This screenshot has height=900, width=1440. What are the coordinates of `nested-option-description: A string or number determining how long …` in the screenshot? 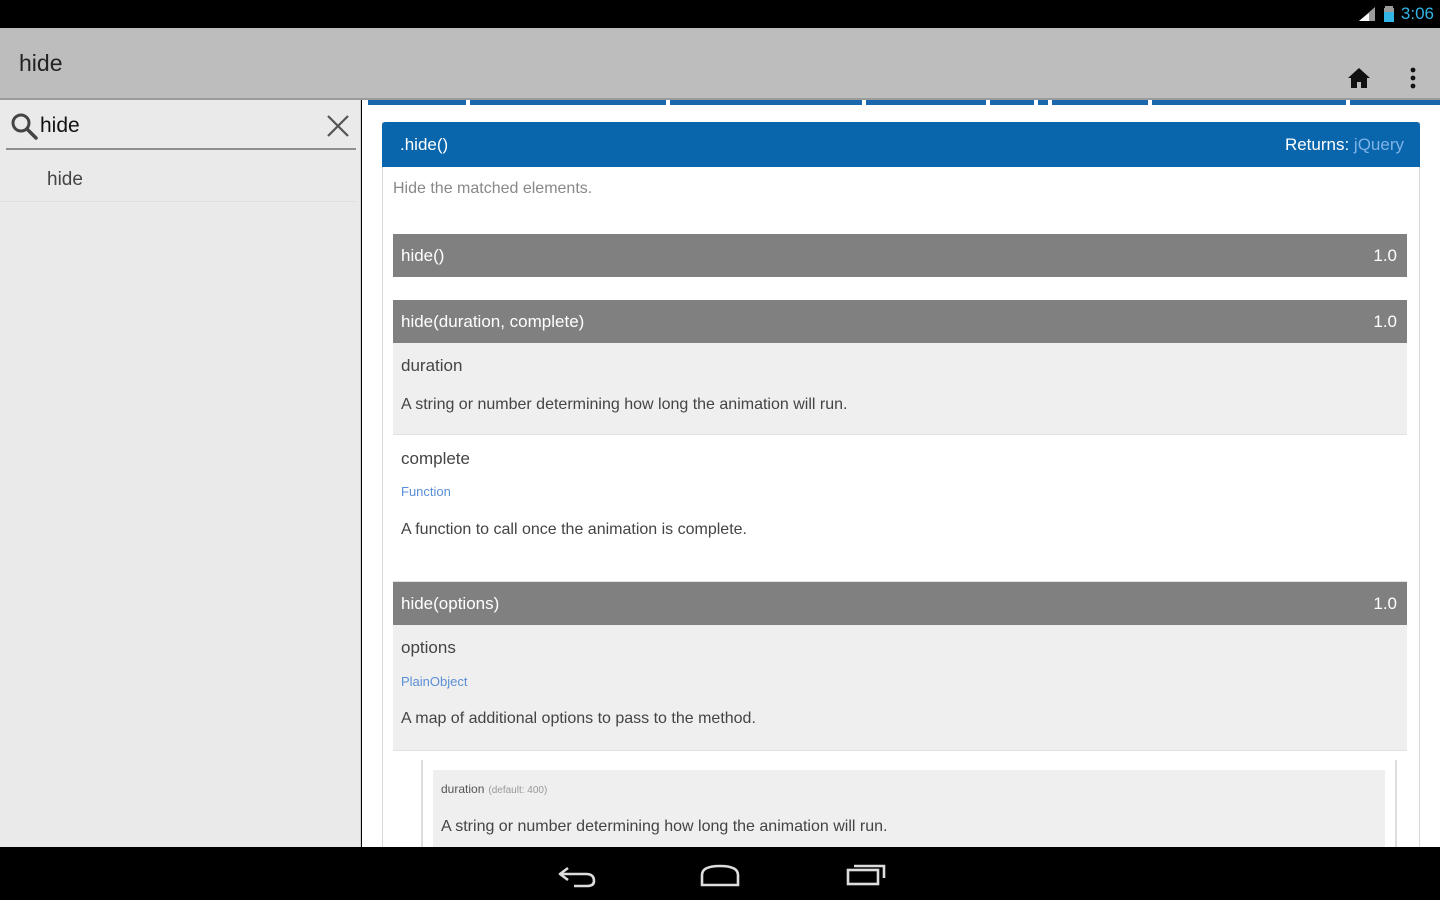 It's located at (664, 826).